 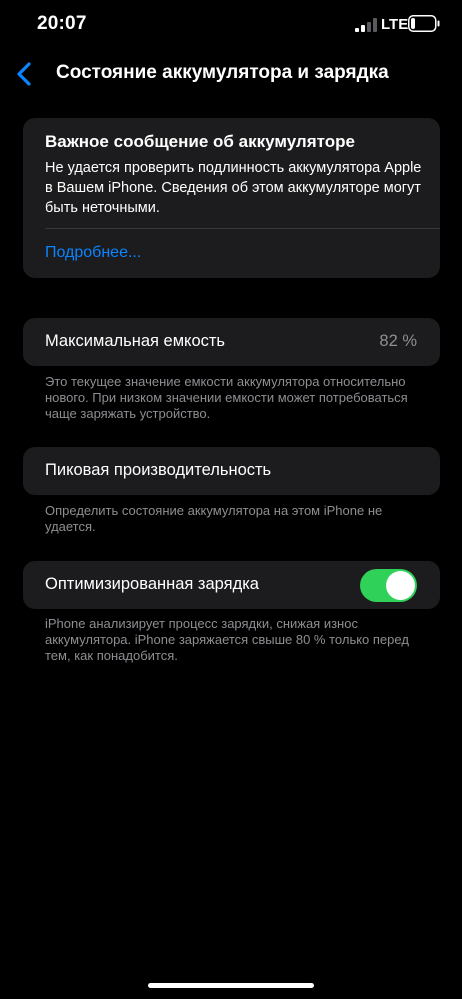 I want to click on alert-divider, so click(x=242, y=228).